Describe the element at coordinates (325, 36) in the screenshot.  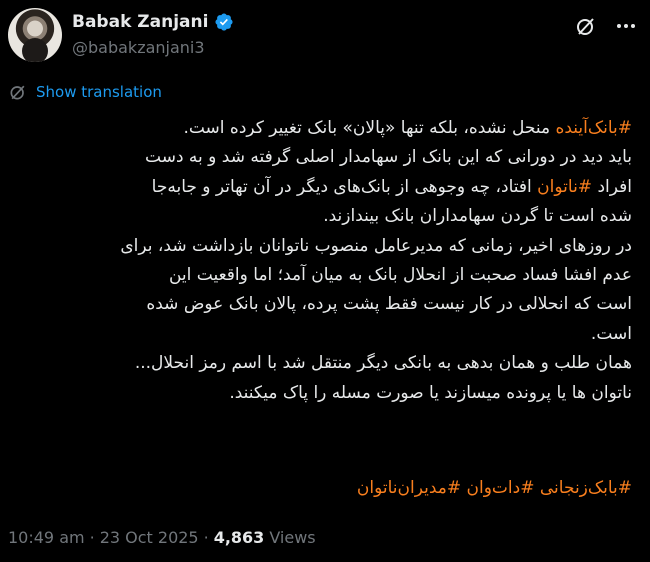
I see `tweet-header: Babak Zanjani @babakzanjani3` at that location.